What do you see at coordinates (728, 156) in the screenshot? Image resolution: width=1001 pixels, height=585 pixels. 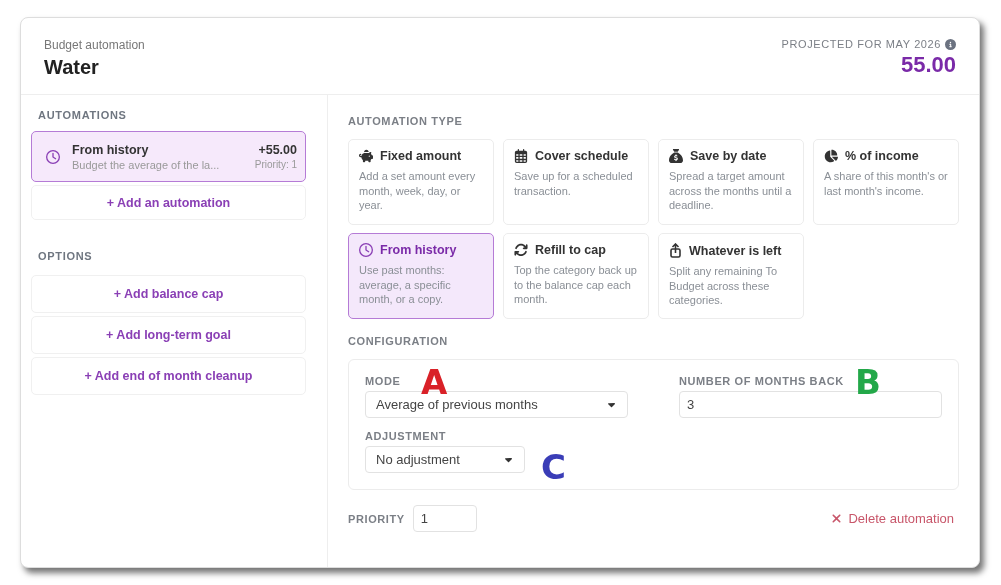 I see `card-title: Save by date` at bounding box center [728, 156].